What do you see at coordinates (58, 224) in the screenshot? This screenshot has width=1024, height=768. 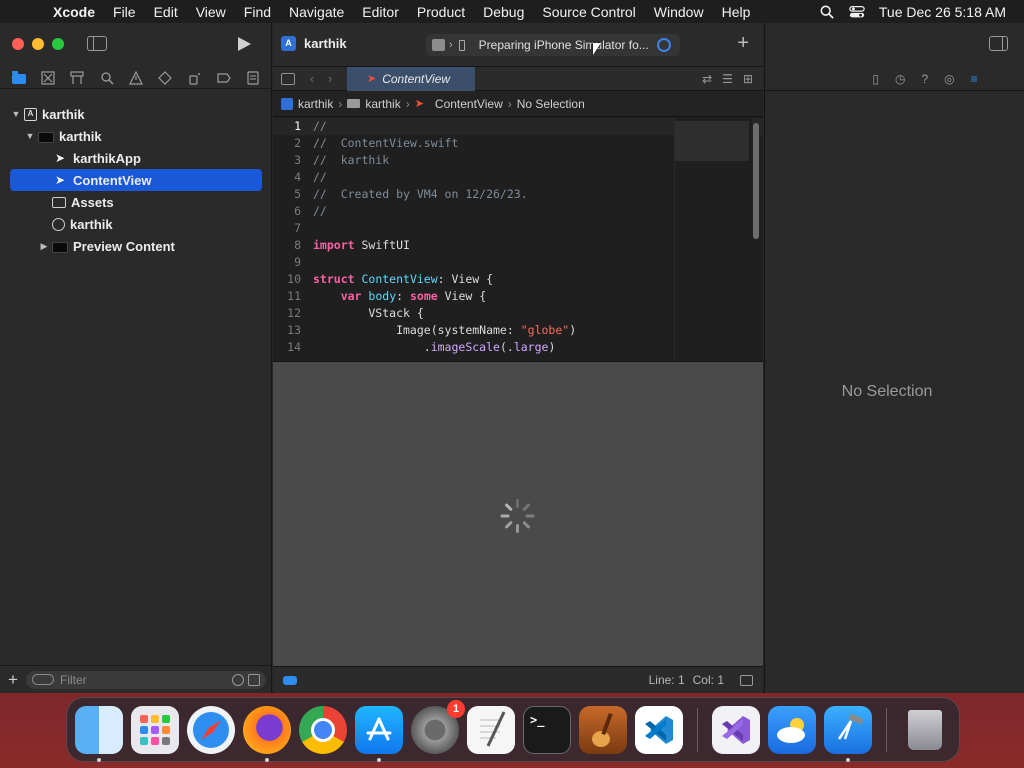 I see `entitlements-file-icon` at bounding box center [58, 224].